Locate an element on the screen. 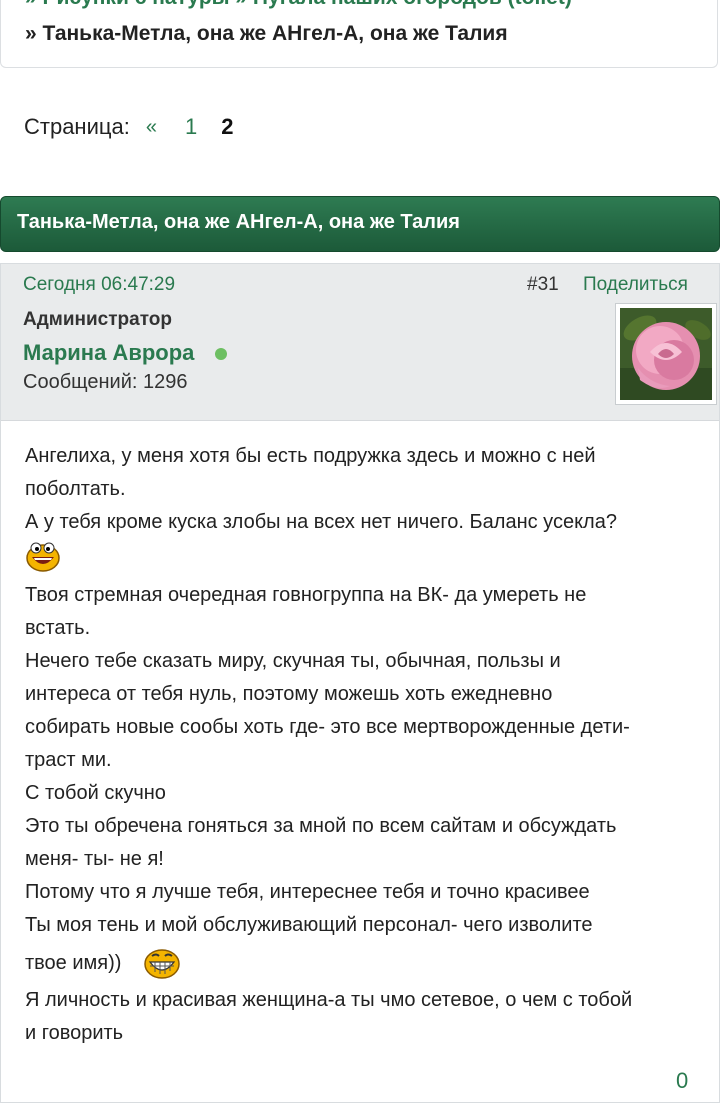 The width and height of the screenshot is (720, 1103). pagination-prev-link: « is located at coordinates (151, 127).